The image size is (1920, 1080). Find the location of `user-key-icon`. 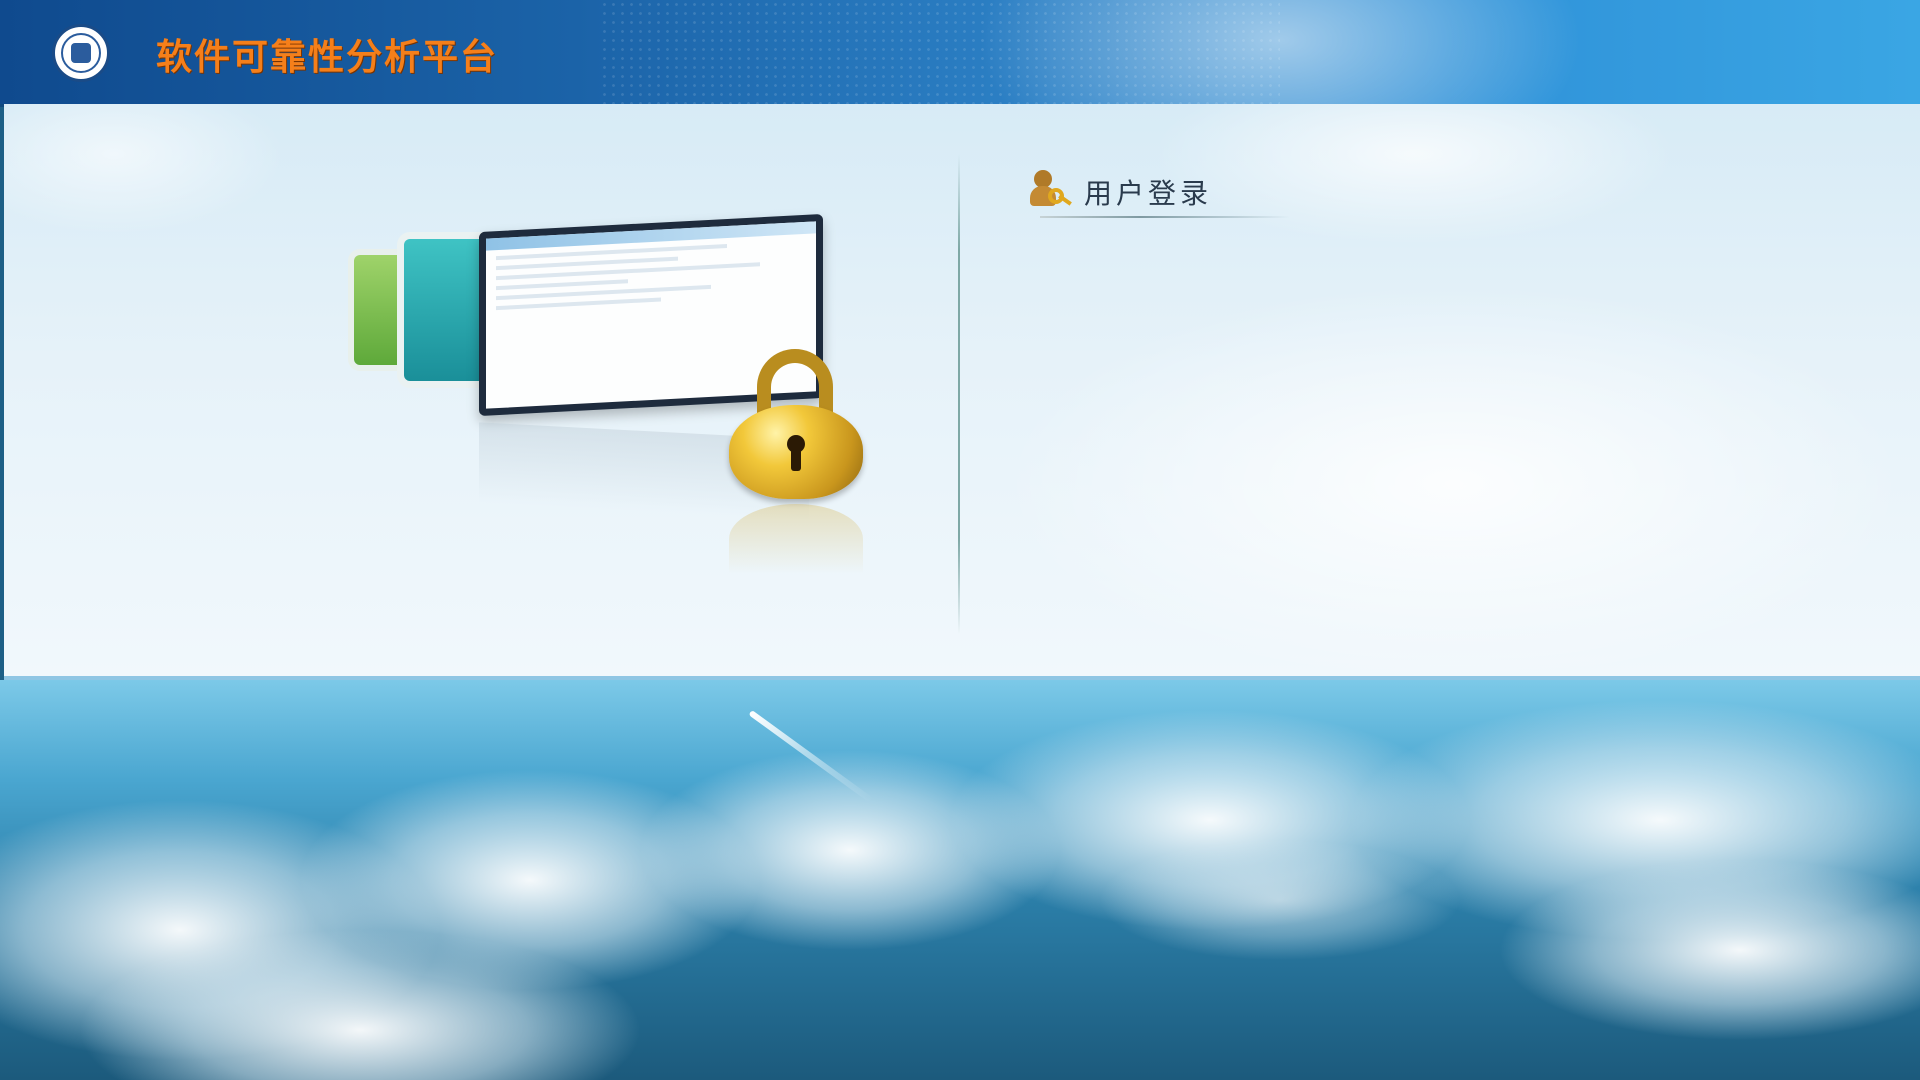

user-key-icon is located at coordinates (1051, 188).